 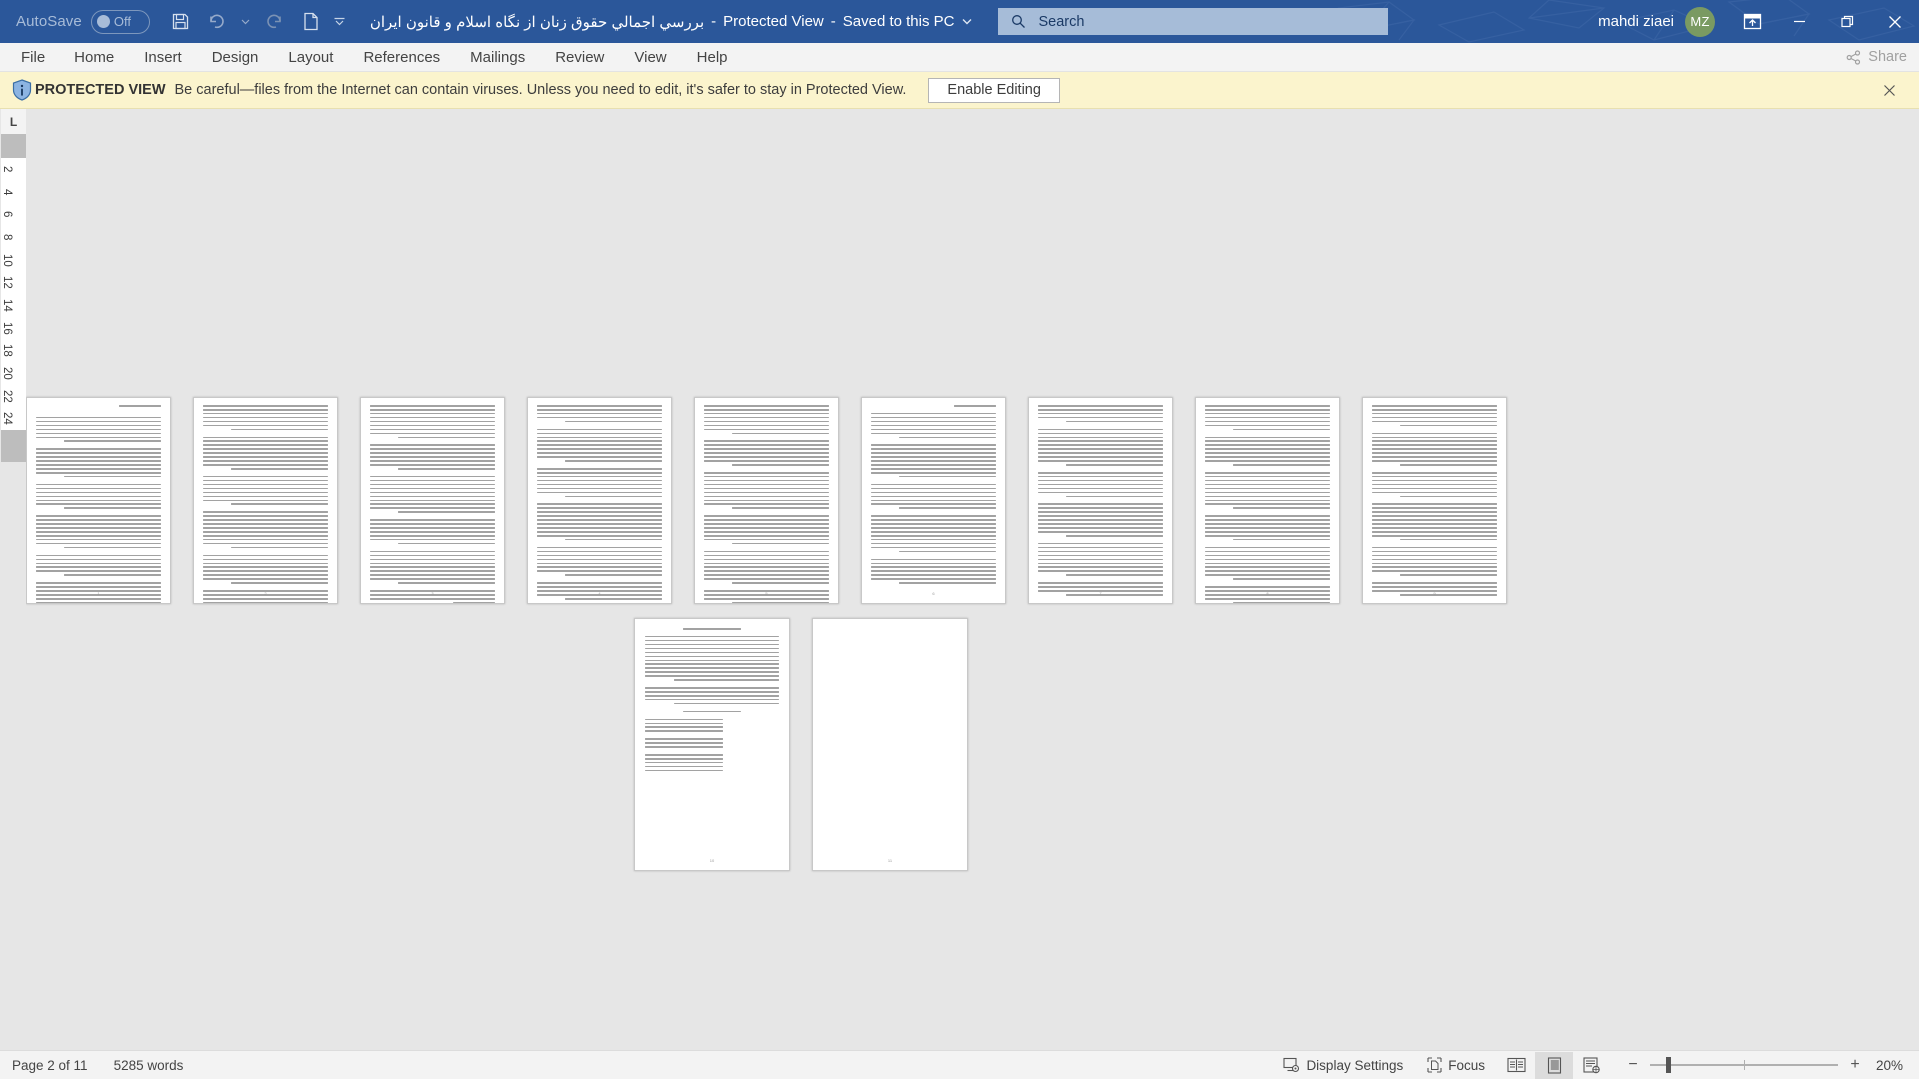 I want to click on vertical-ruler: 2 4 6 8 10 12 14 16 18 20 22 24, so click(x=13, y=394).